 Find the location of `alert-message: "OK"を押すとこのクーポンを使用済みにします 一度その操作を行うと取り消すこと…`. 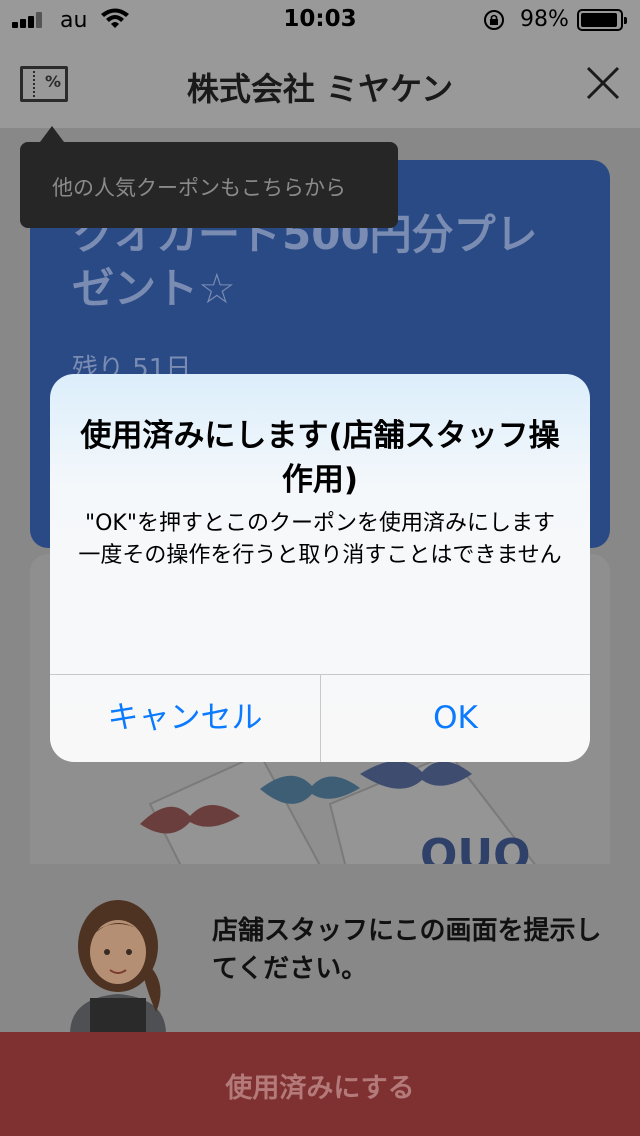

alert-message: "OK"を押すとこのクーポンを使用済みにします 一度その操作を行うと取り消すこと… is located at coordinates (320, 540).